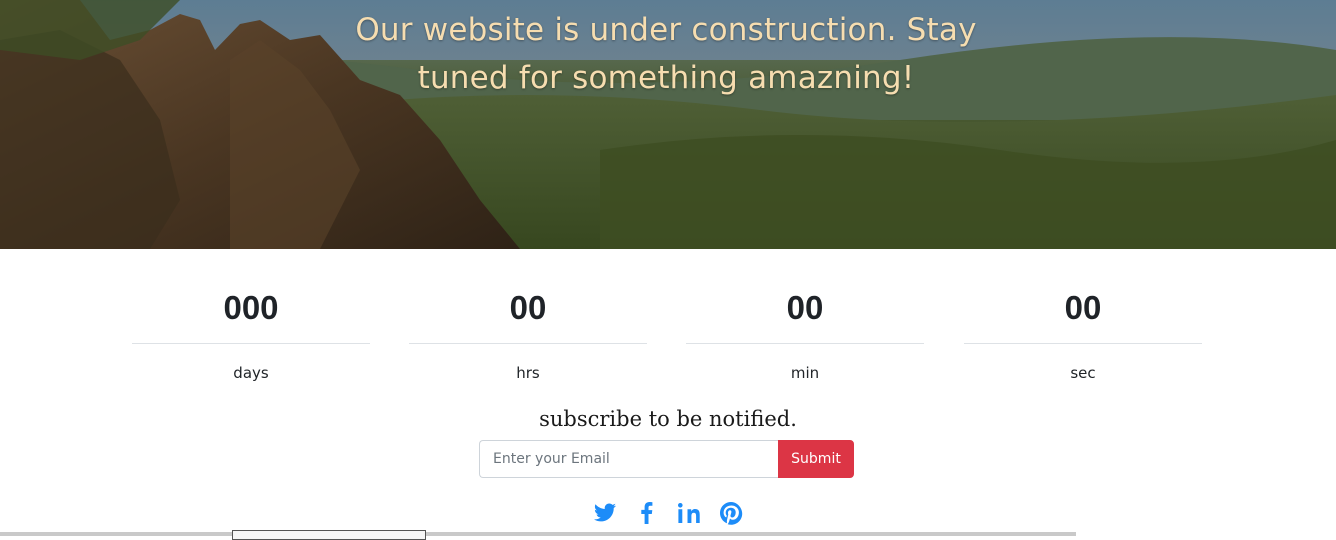  I want to click on twitter-link, so click(605, 513).